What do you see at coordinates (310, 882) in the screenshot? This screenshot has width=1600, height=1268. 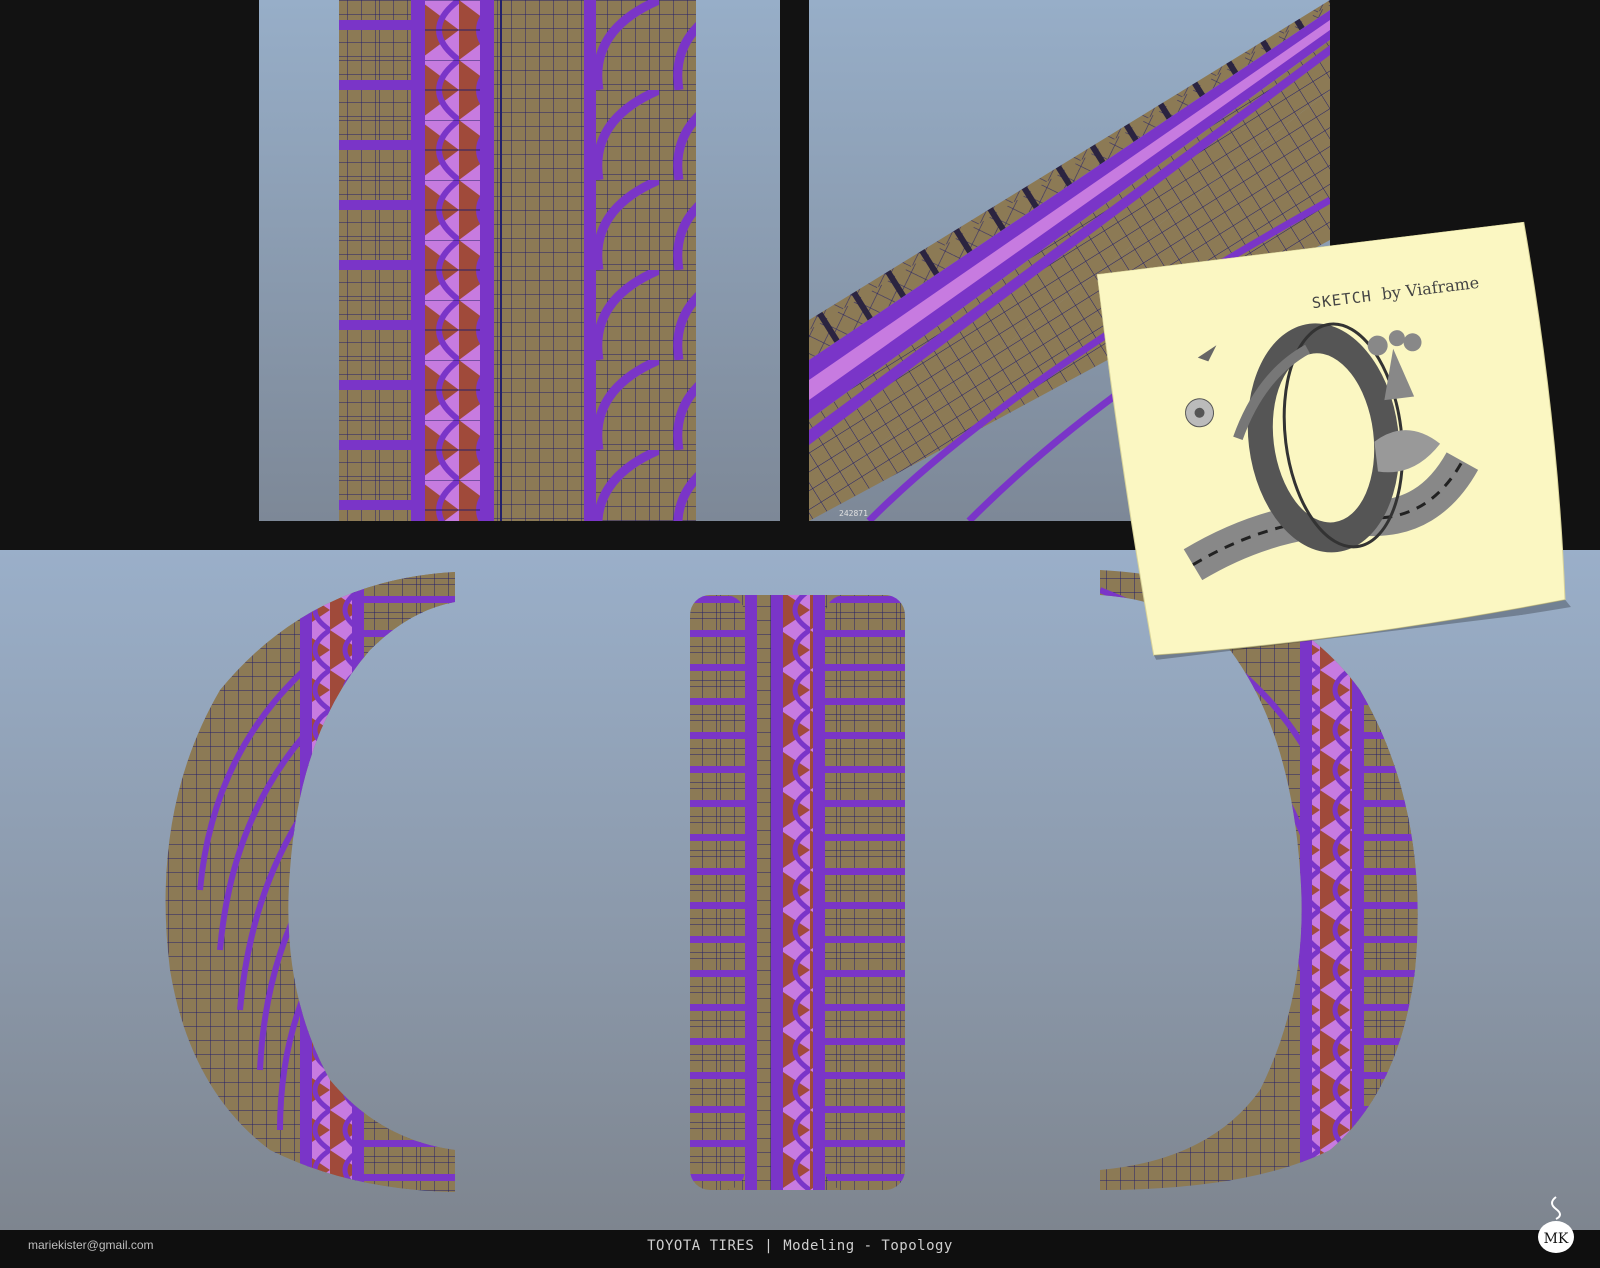 I see `tire-left-view` at bounding box center [310, 882].